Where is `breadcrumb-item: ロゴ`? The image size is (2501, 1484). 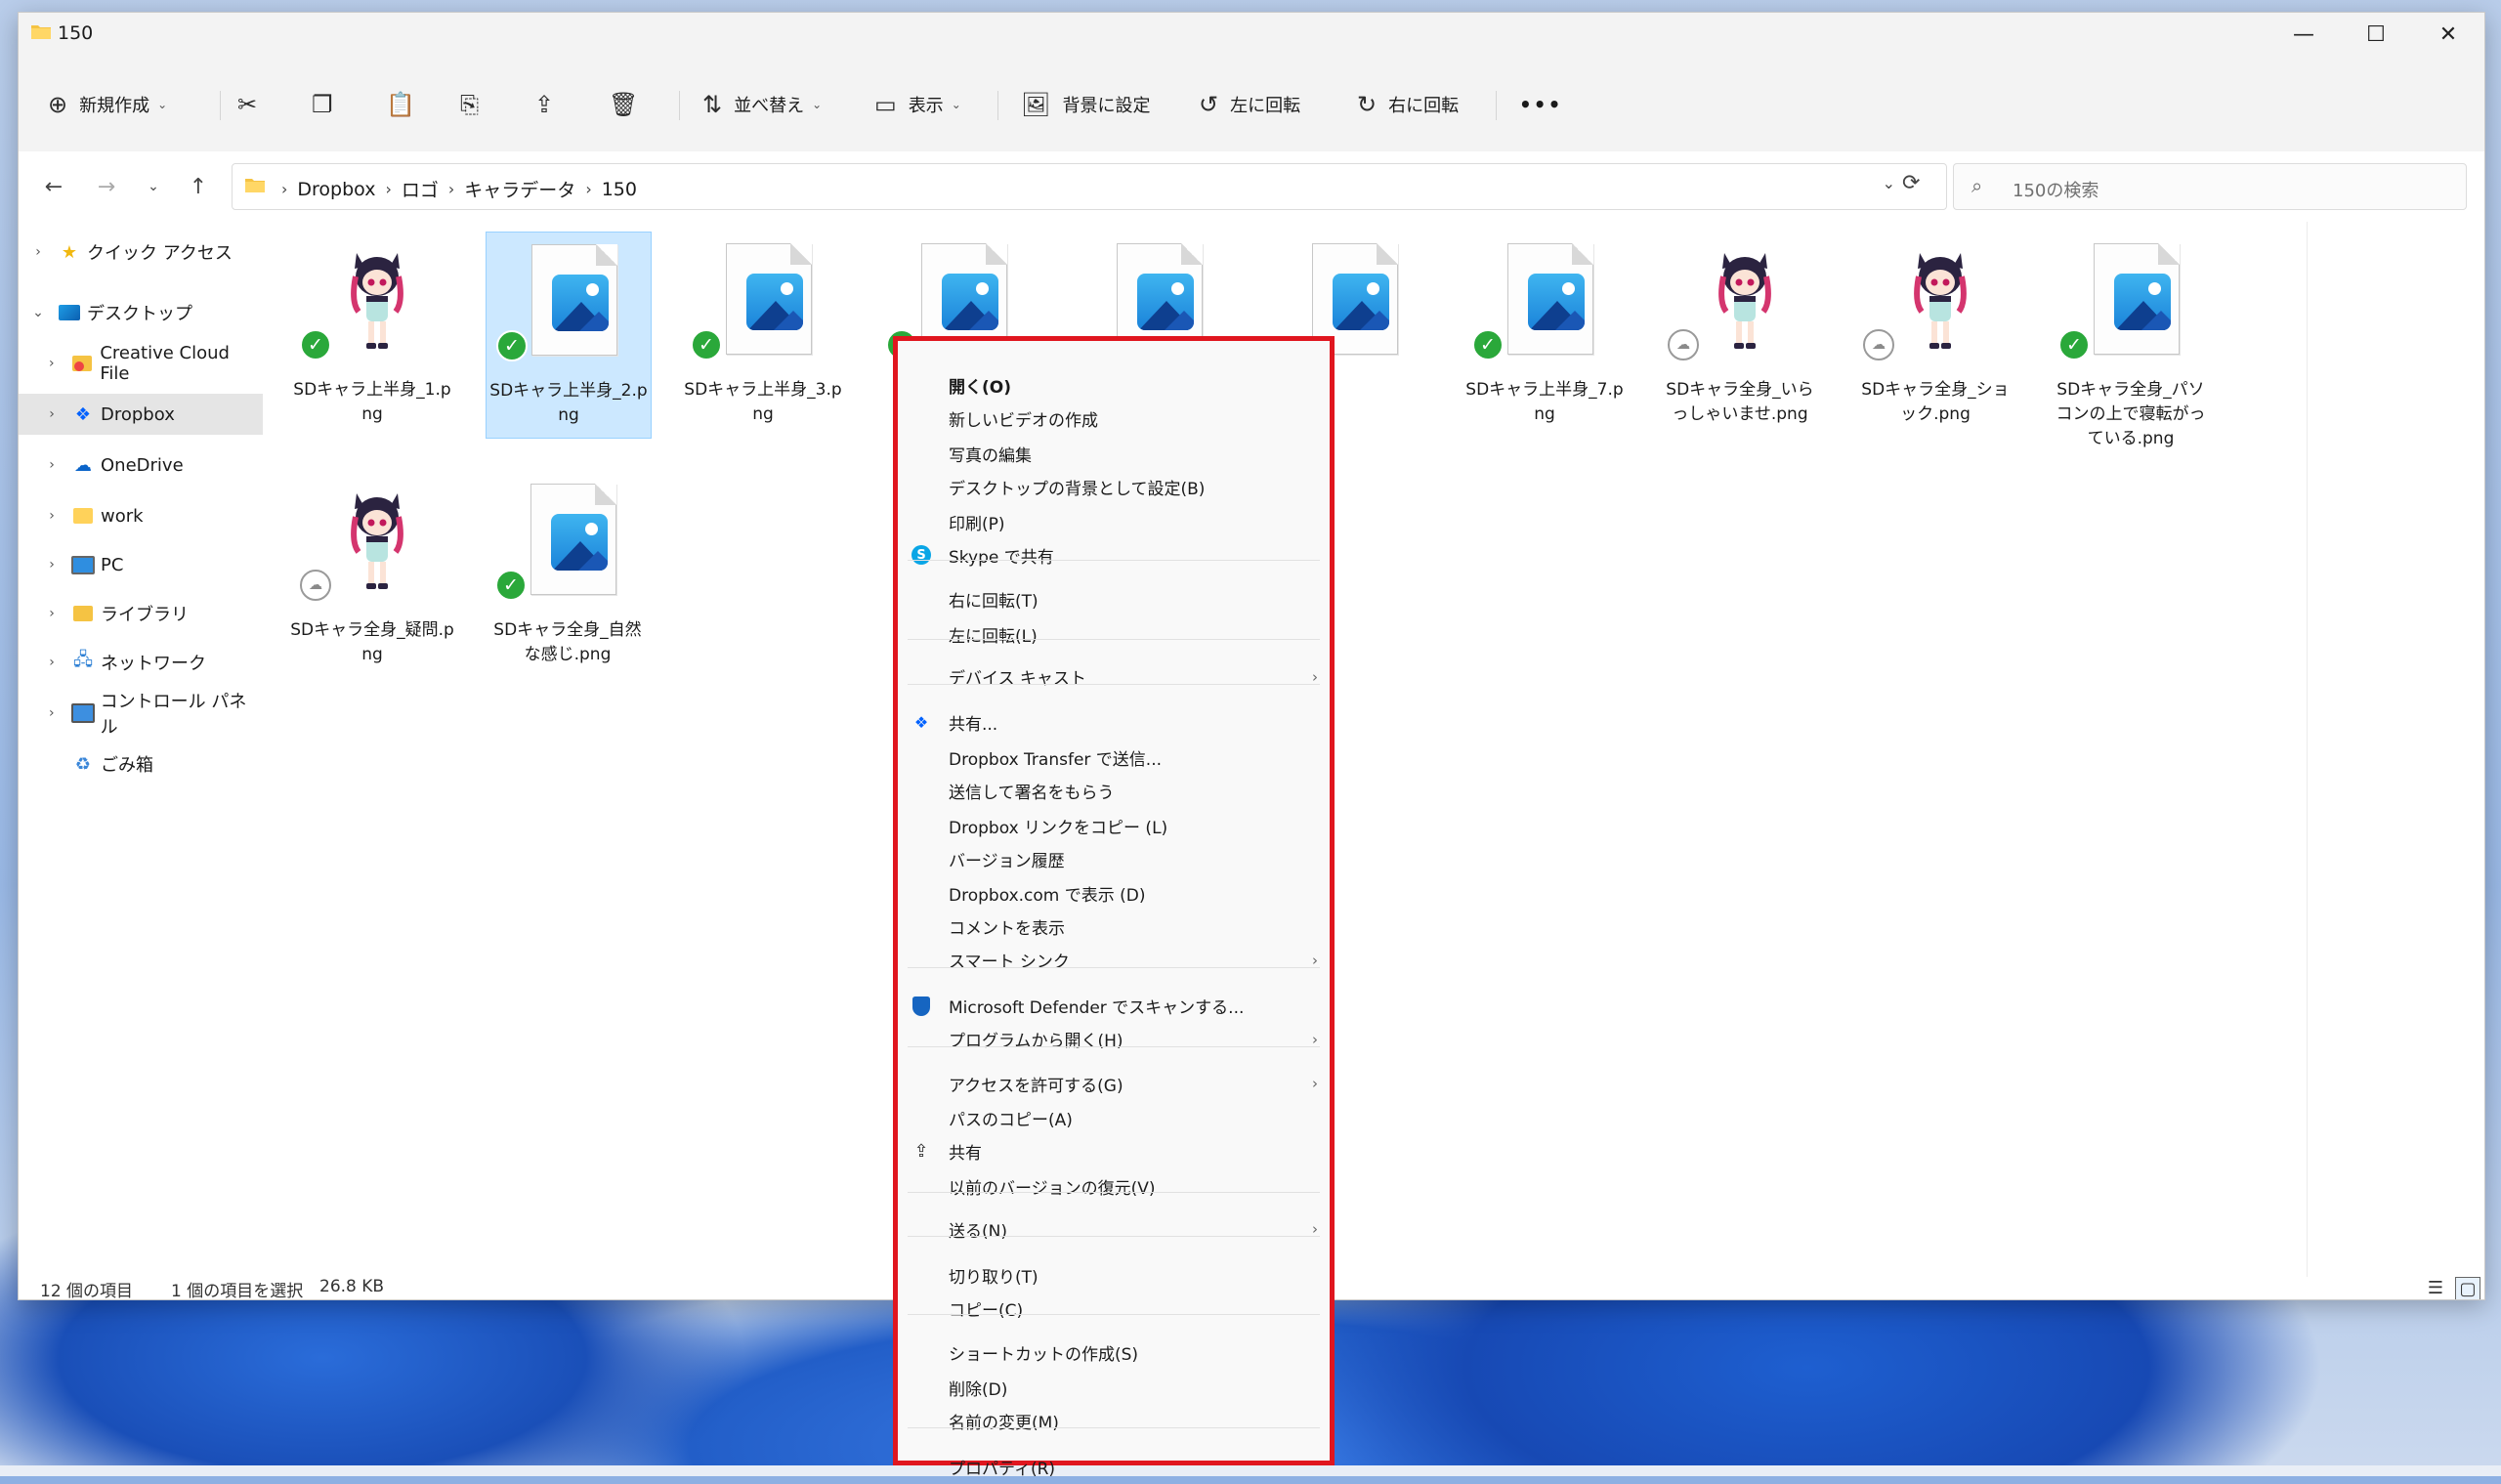
breadcrumb-item: ロゴ is located at coordinates (420, 189).